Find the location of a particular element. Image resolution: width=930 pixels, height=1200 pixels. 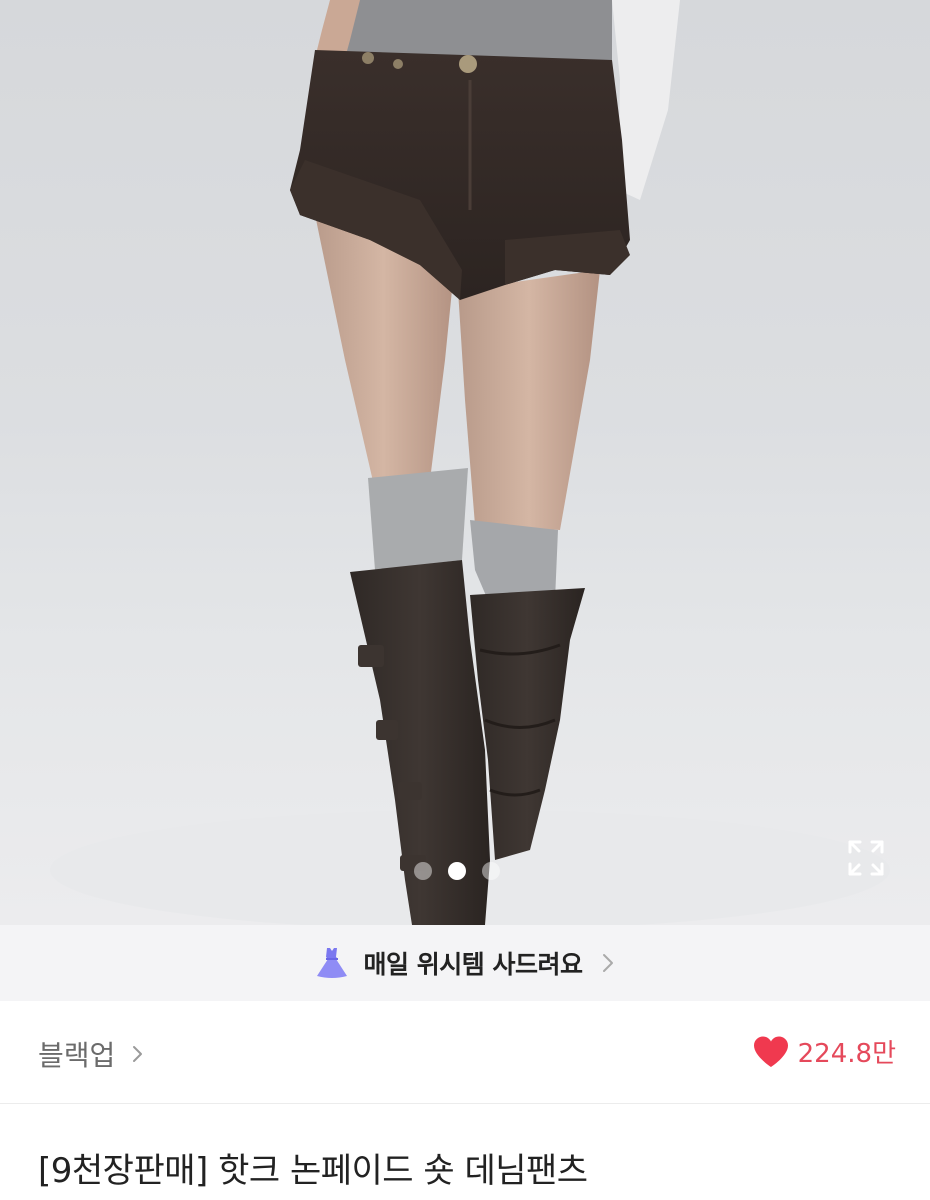

carousel-indicator is located at coordinates (457, 871).